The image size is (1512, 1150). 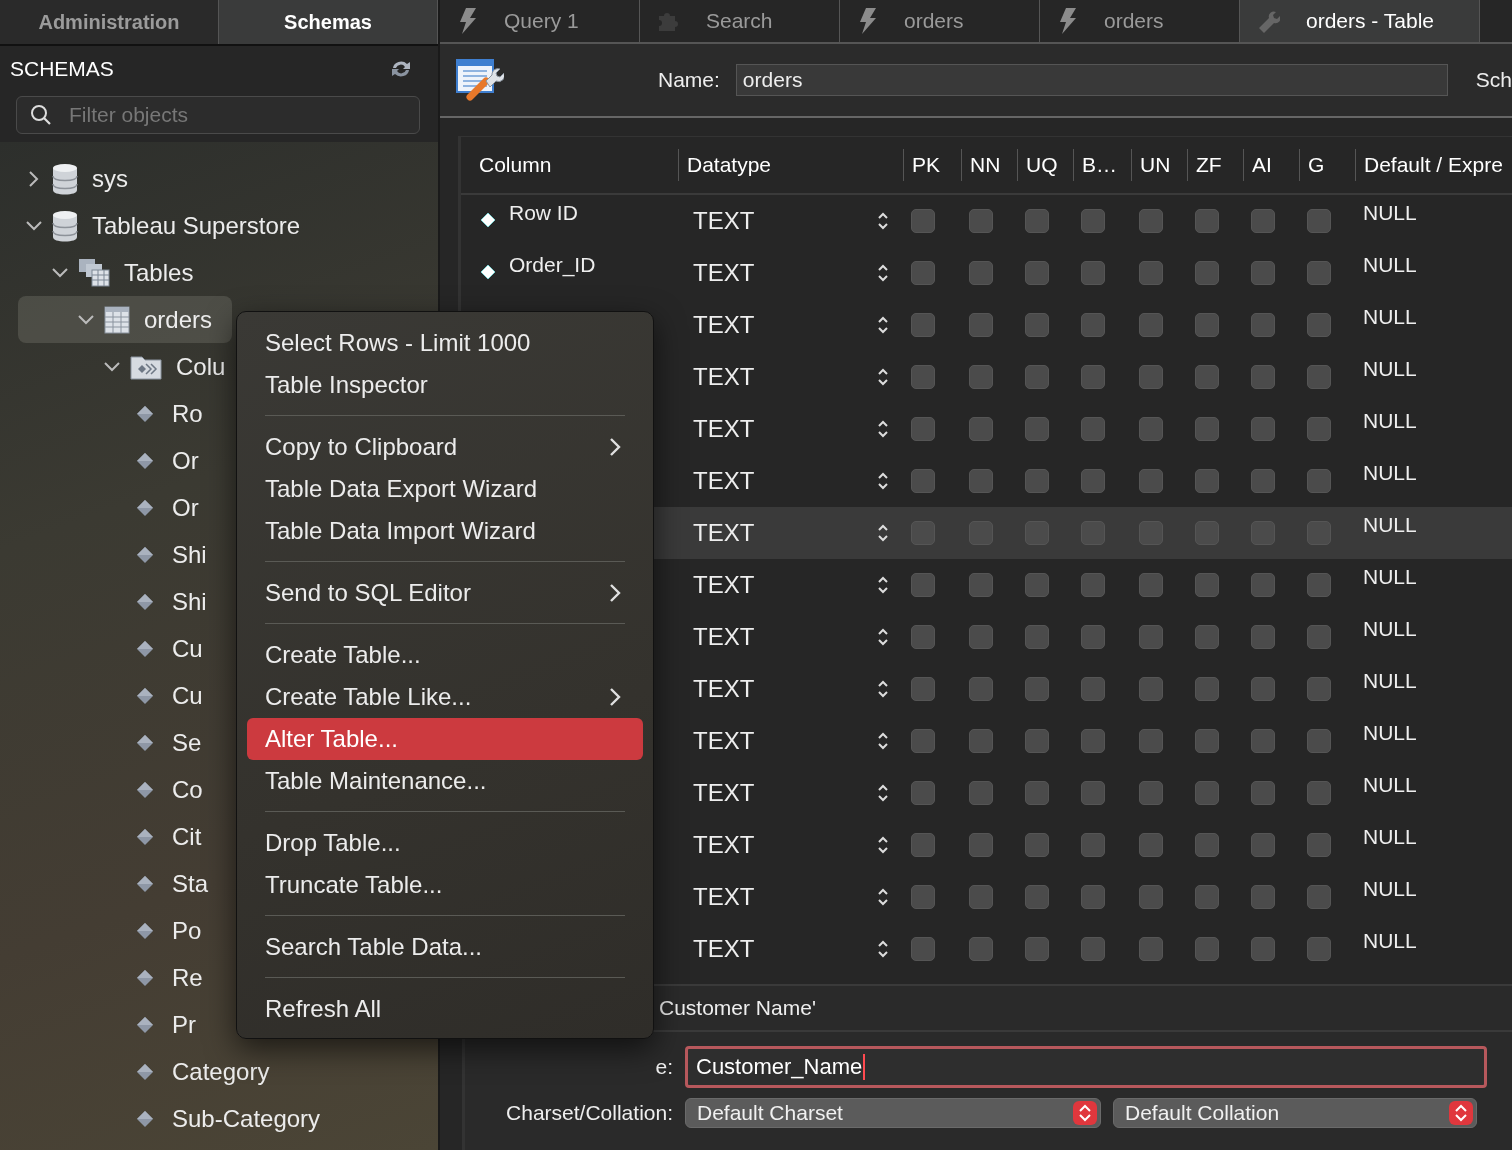 I want to click on column-header: UN, so click(x=1159, y=165).